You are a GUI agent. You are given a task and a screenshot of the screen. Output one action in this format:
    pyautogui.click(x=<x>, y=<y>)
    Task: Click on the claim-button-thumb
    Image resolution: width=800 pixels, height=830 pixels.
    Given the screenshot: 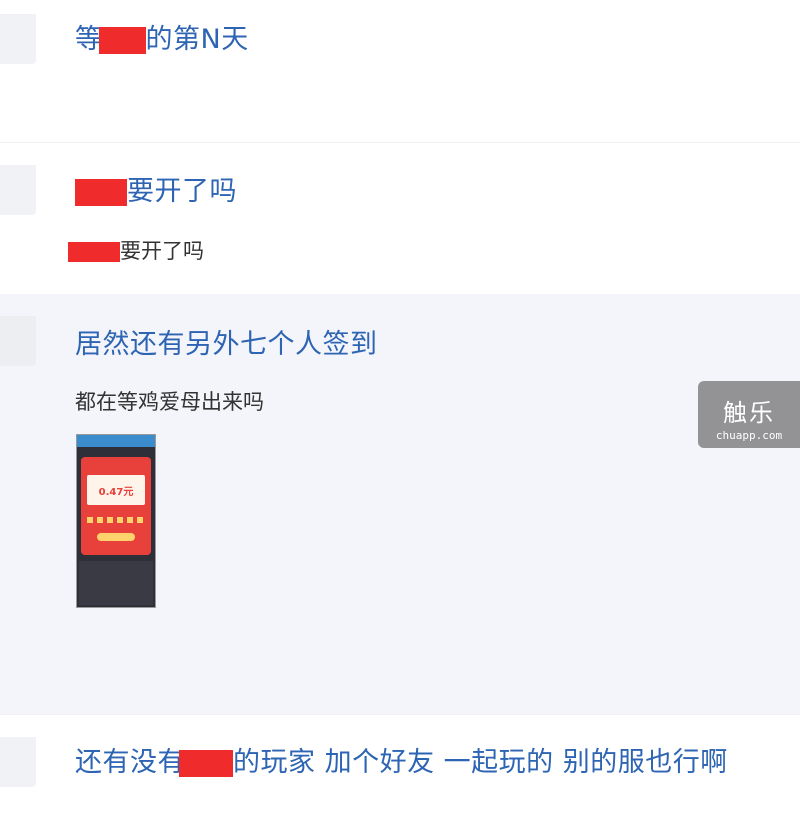 What is the action you would take?
    pyautogui.click(x=116, y=537)
    